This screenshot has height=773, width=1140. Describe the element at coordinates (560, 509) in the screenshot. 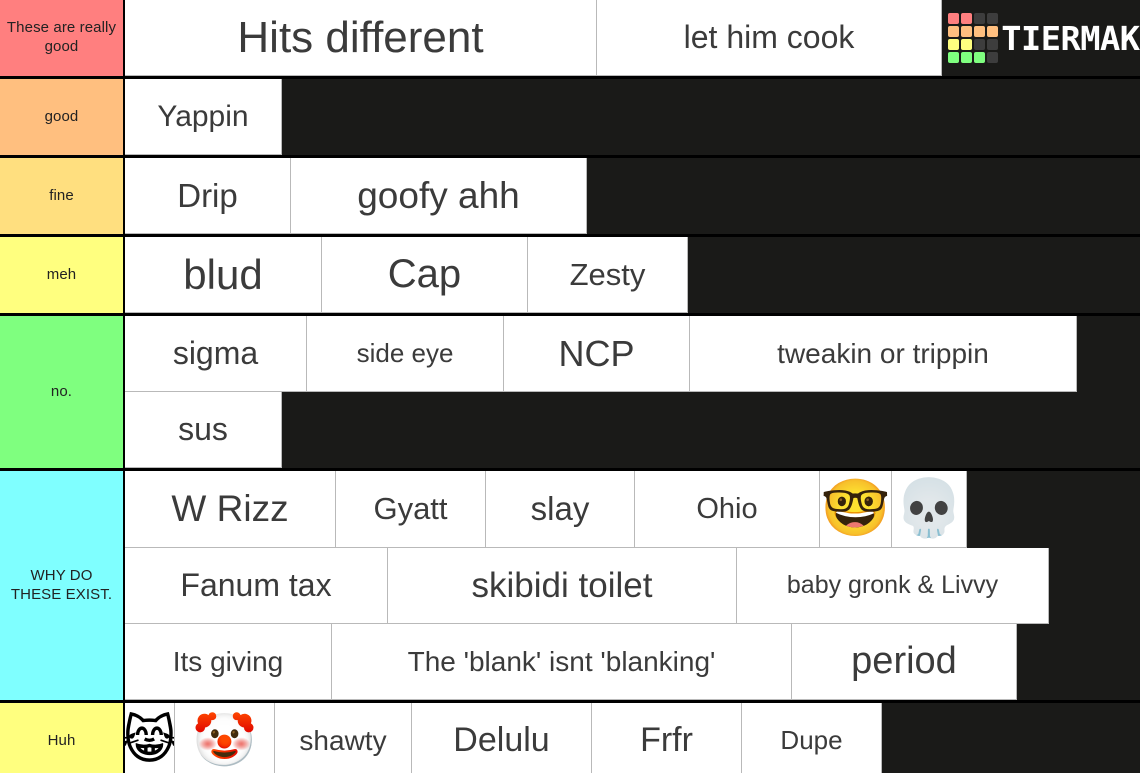

I see `tier-item: slay` at that location.